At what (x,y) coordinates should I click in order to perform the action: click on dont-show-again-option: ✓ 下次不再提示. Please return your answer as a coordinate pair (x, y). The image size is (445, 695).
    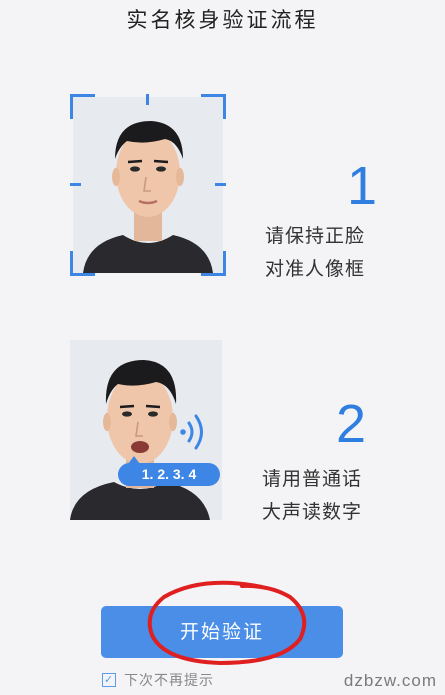
    Looking at the image, I should click on (158, 680).